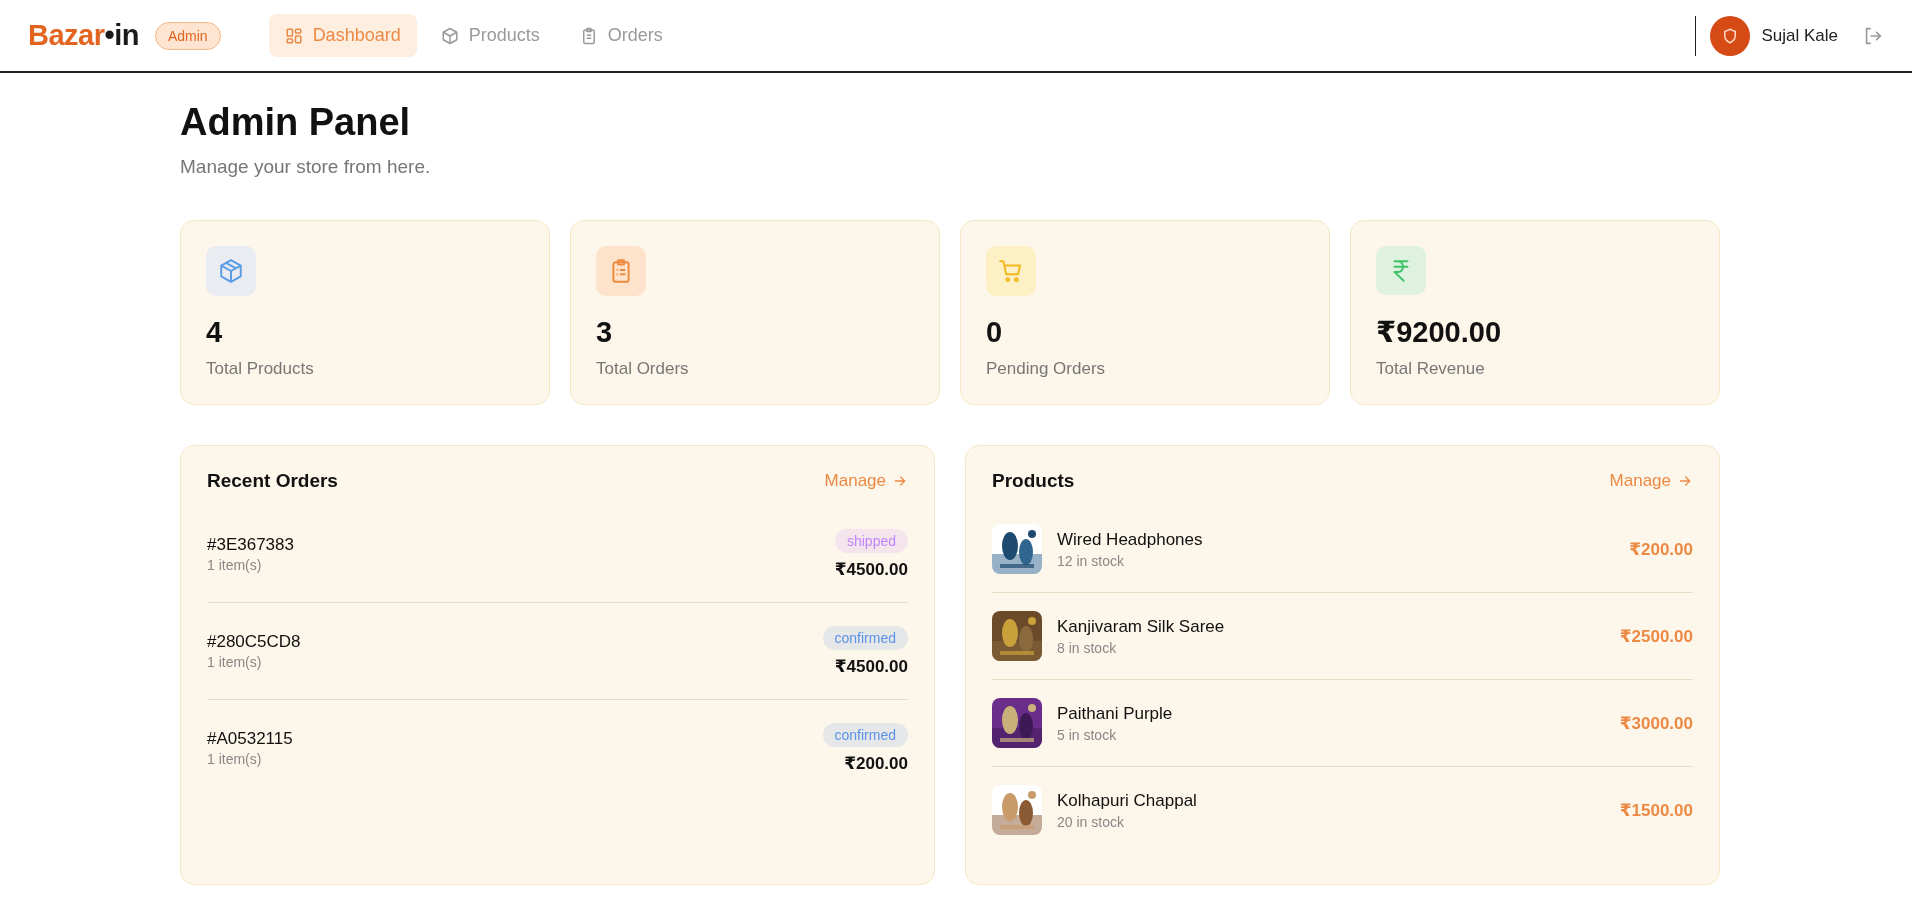 Image resolution: width=1912 pixels, height=907 pixels. I want to click on stock-count: 5 in stock, so click(1087, 734).